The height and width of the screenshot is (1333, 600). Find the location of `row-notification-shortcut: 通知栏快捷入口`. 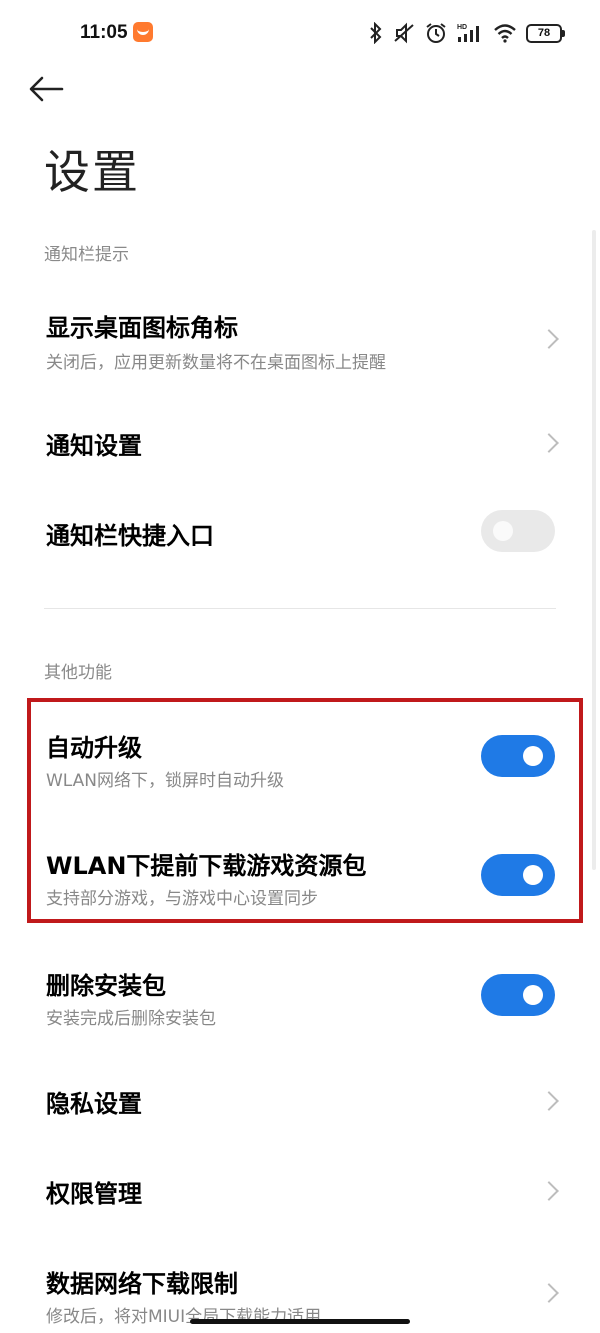

row-notification-shortcut: 通知栏快捷入口 is located at coordinates (300, 532).